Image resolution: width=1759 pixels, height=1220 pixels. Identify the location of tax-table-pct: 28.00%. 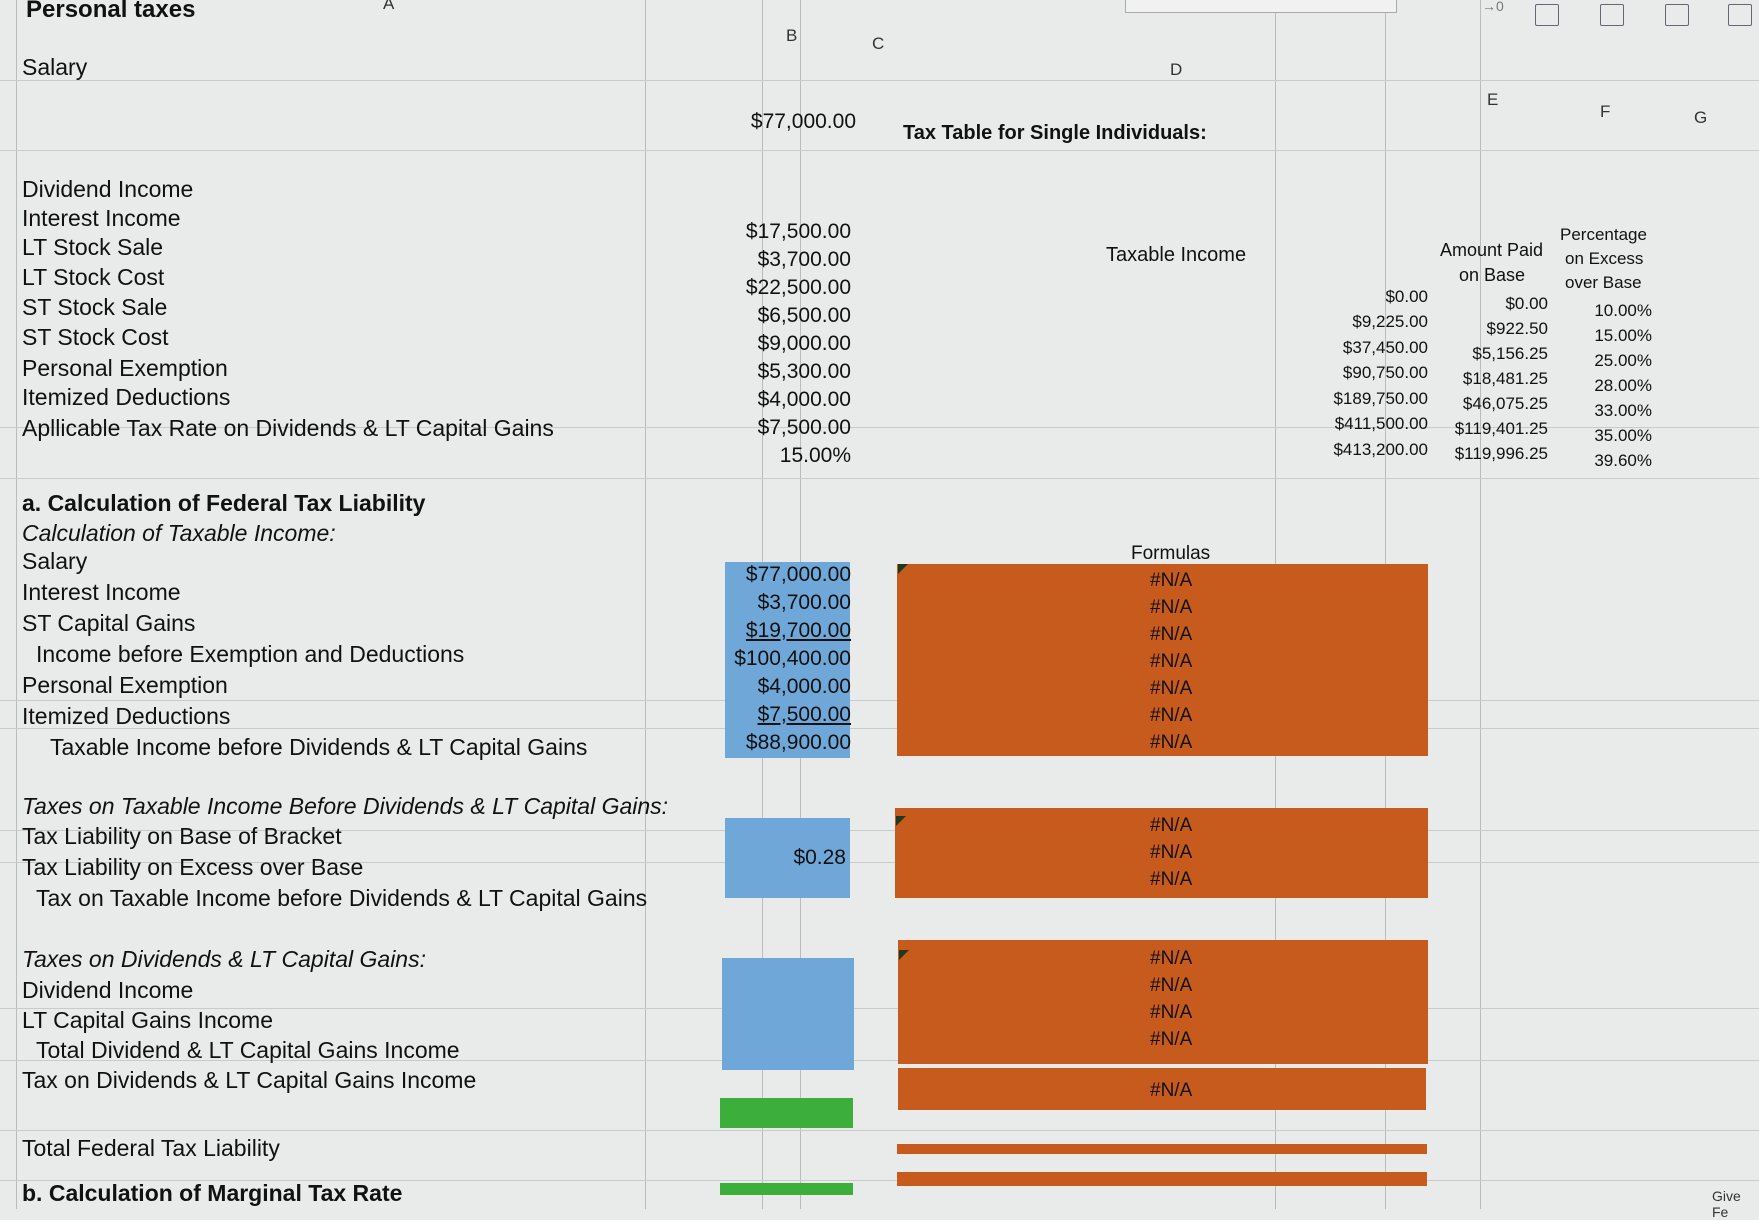
(1606, 386).